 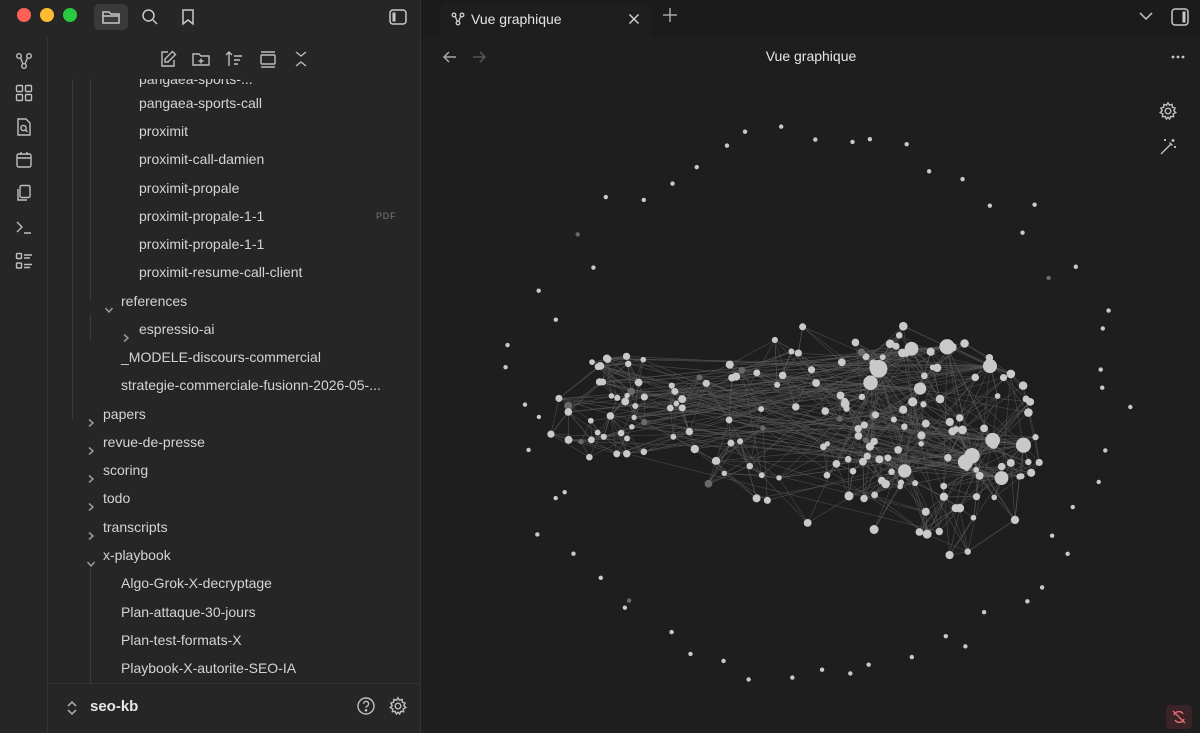 I want to click on collapse-all-icon, so click(x=301, y=59).